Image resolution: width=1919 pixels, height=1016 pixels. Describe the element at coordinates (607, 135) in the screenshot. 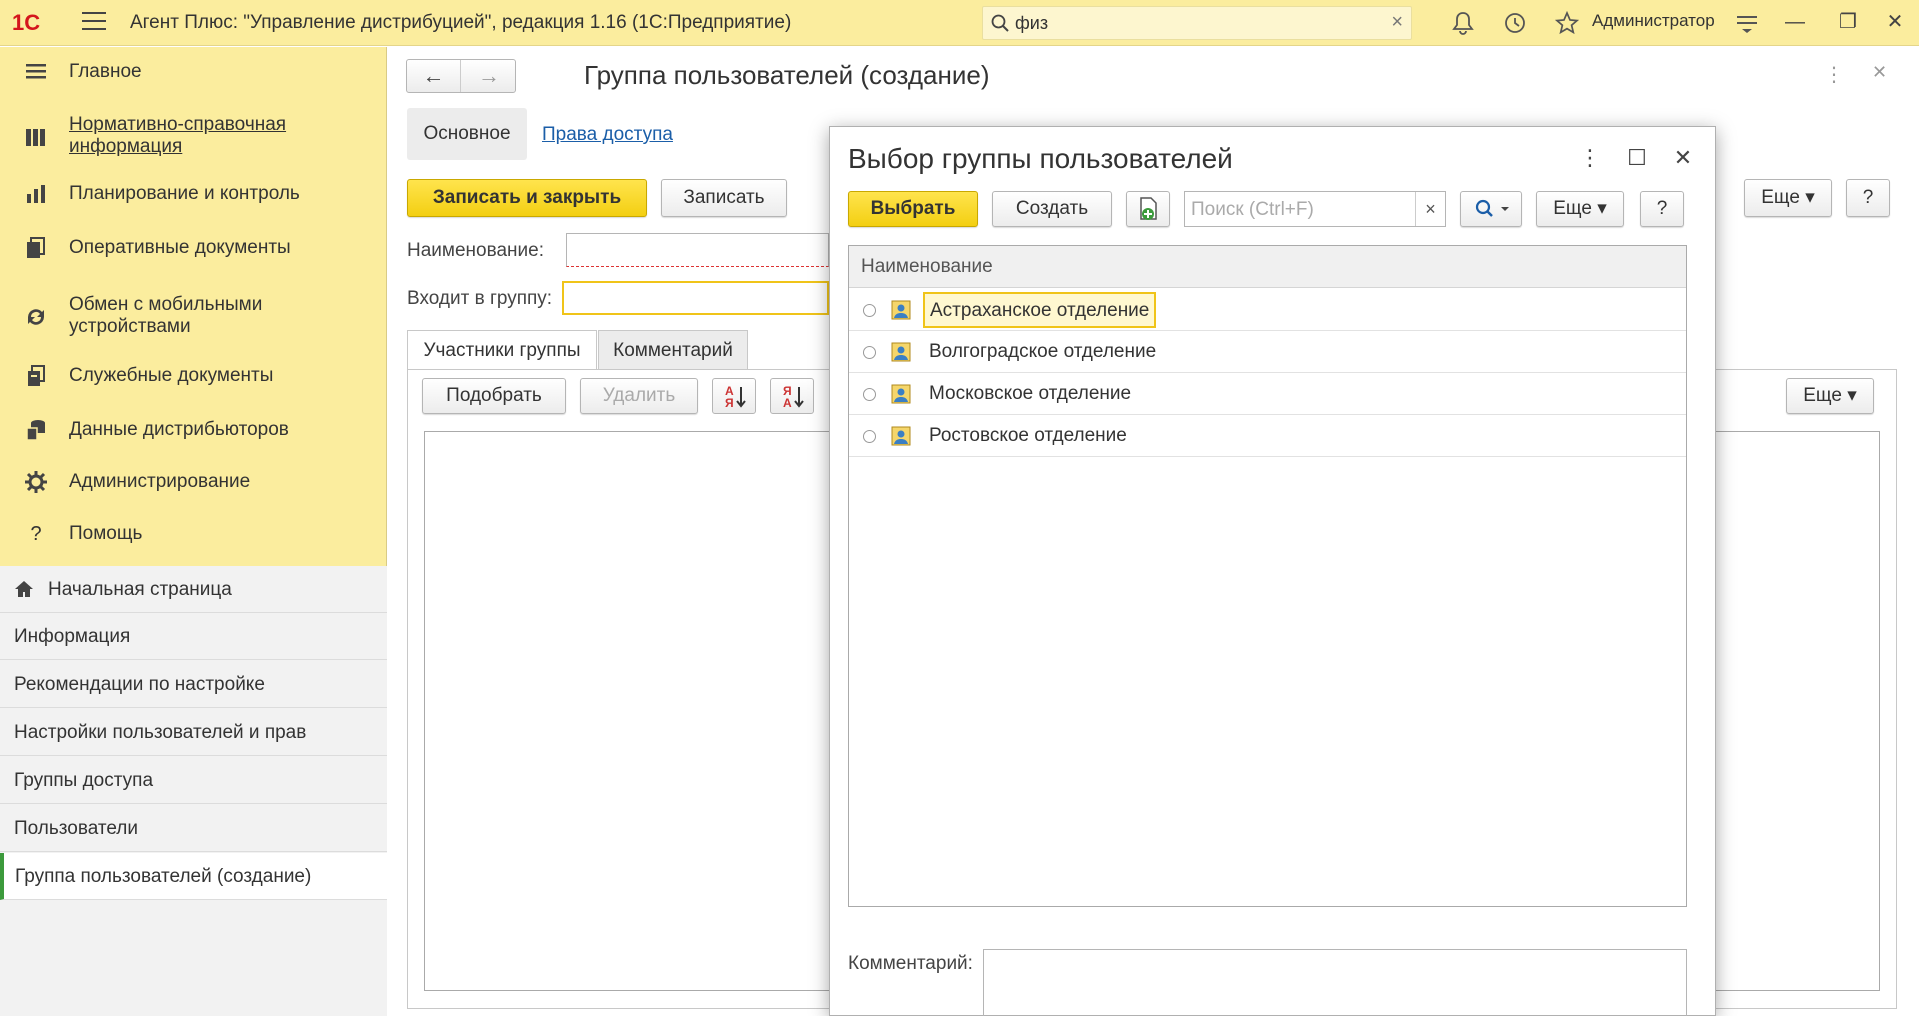

I see `tab-access-rights: Права доступа` at that location.